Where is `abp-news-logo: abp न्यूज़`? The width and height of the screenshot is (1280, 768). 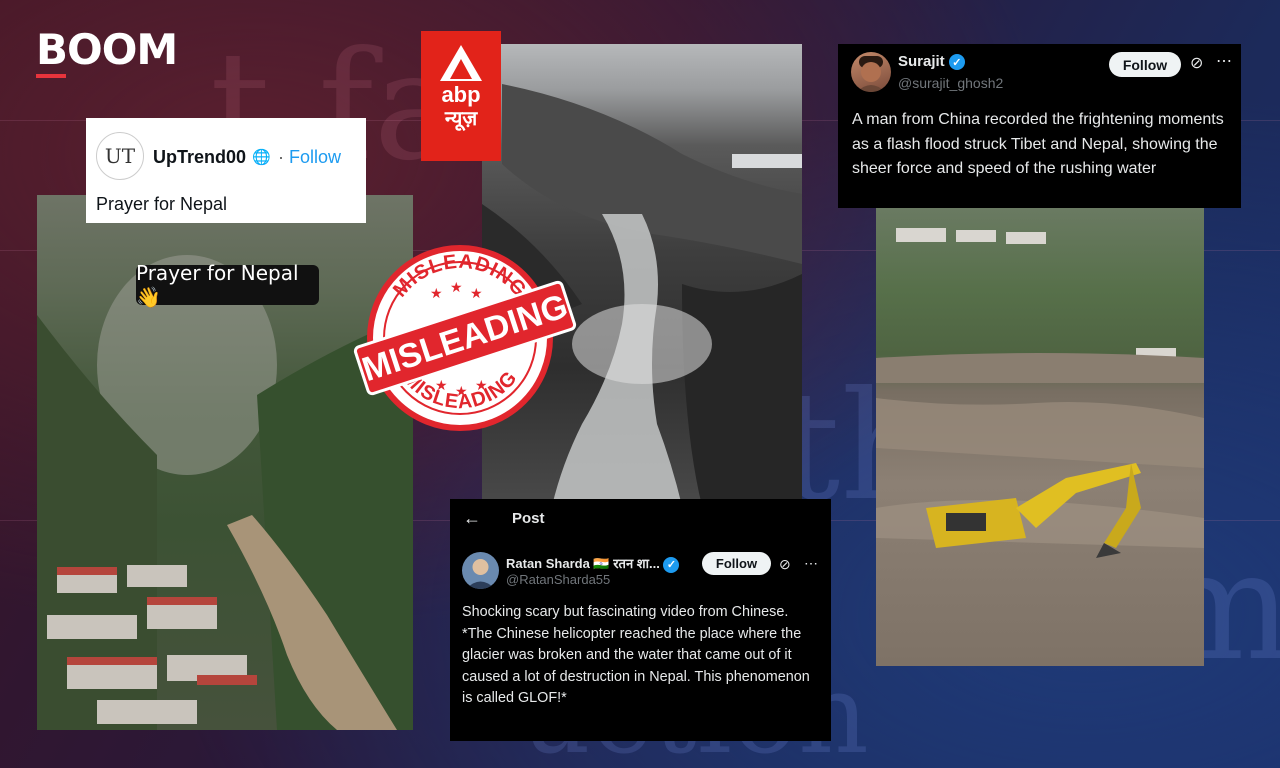 abp-news-logo: abp न्यूज़ is located at coordinates (461, 96).